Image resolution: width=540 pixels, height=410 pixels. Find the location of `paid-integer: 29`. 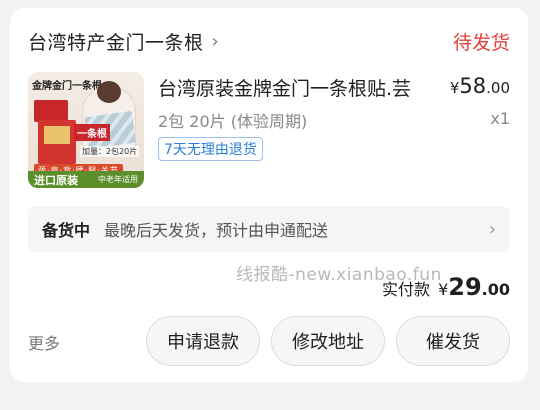

paid-integer: 29 is located at coordinates (465, 287).